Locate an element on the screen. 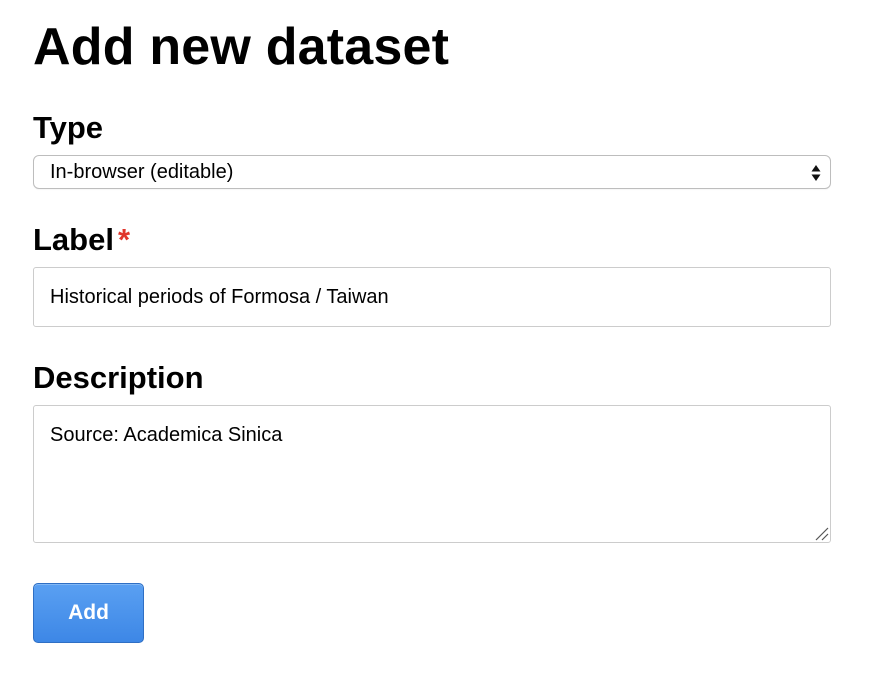 This screenshot has height=682, width=872. label-field-label: Label * is located at coordinates (81, 240).